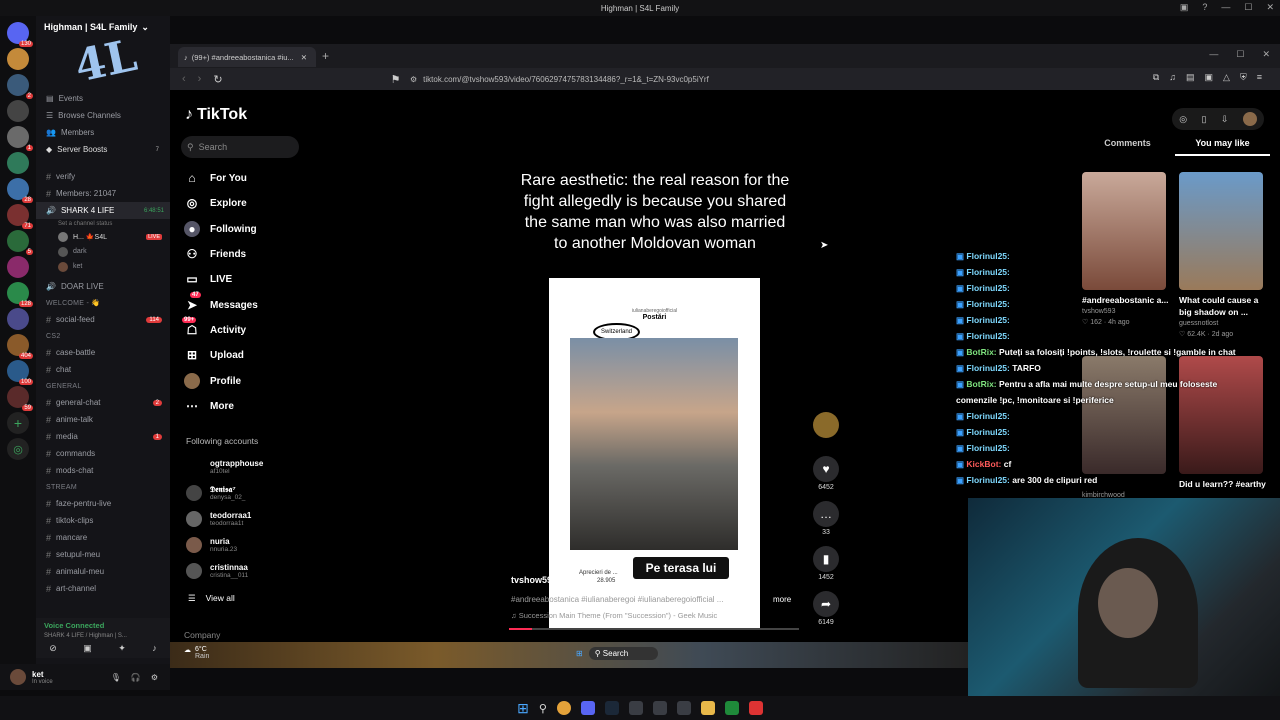 The image size is (1280, 720). What do you see at coordinates (214, 355) in the screenshot?
I see `nav-upload: ⊞ Upload` at bounding box center [214, 355].